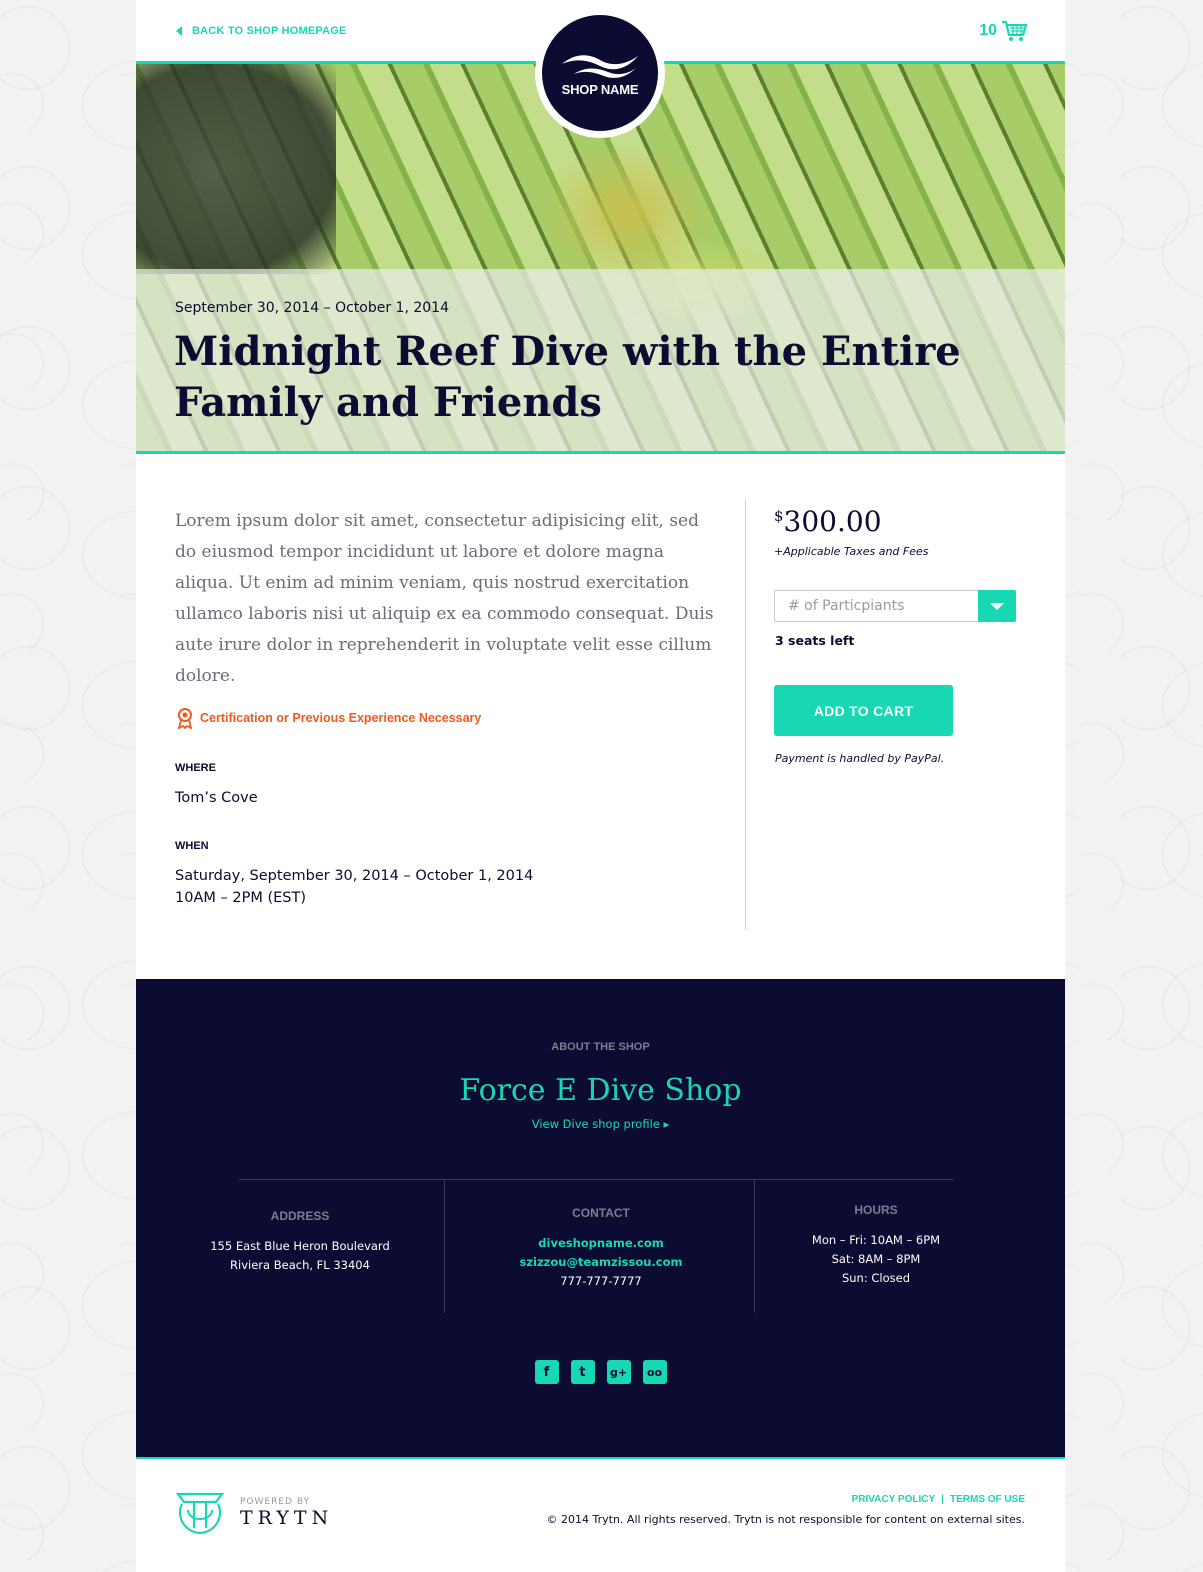 This screenshot has width=1203, height=1572. I want to click on shopping-cart-icon, so click(1014, 30).